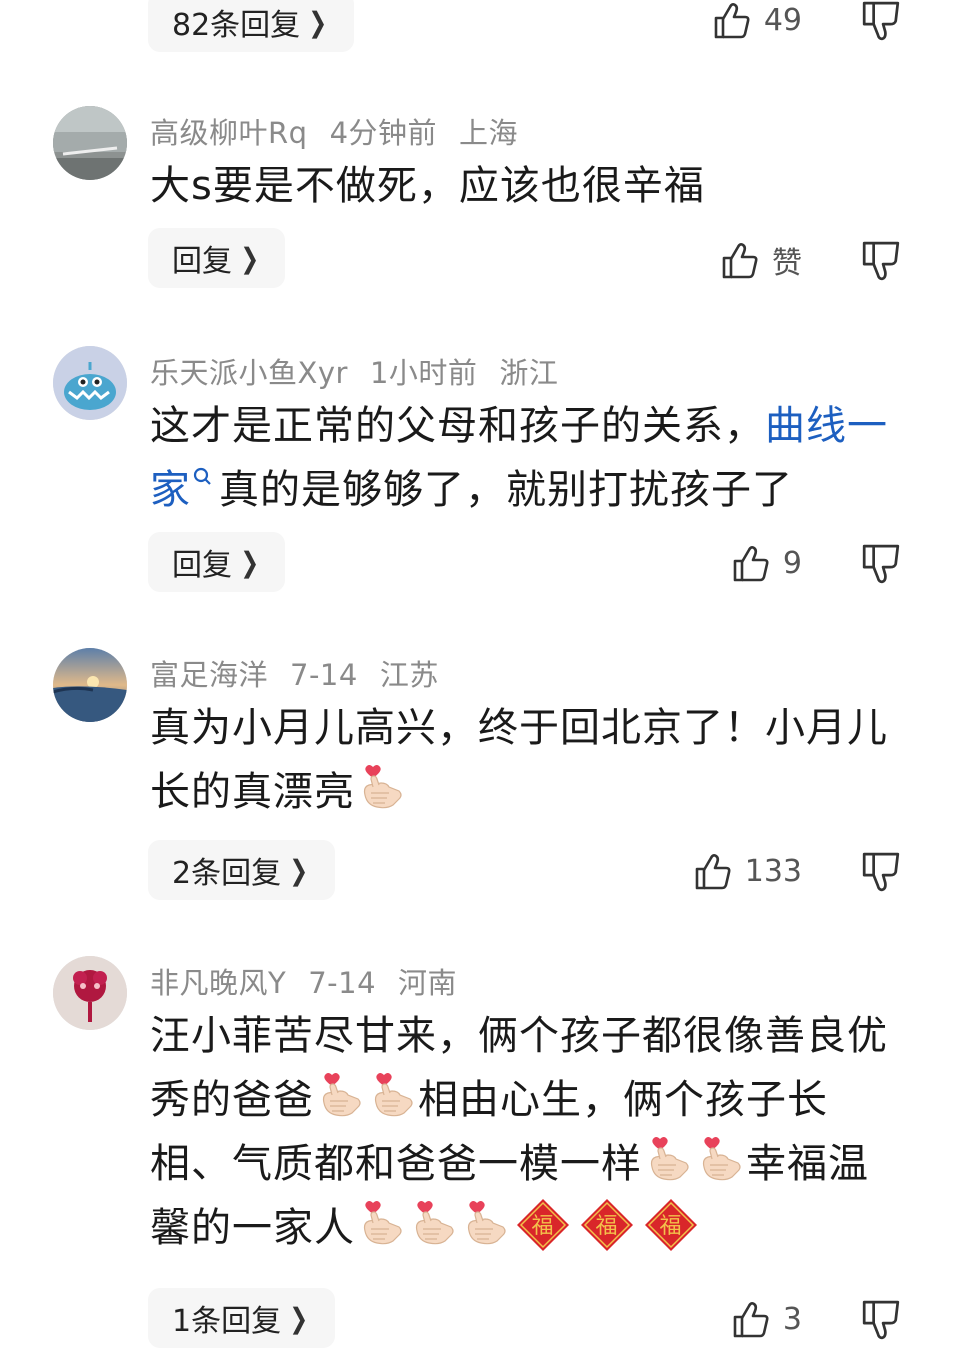  Describe the element at coordinates (423, 373) in the screenshot. I see `comment-time: 1小时前` at that location.